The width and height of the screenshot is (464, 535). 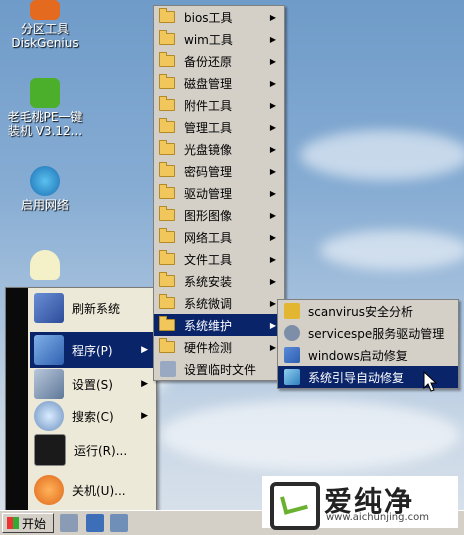 I want to click on menu-item-label: servicespe服务驱动管理, so click(x=376, y=333).